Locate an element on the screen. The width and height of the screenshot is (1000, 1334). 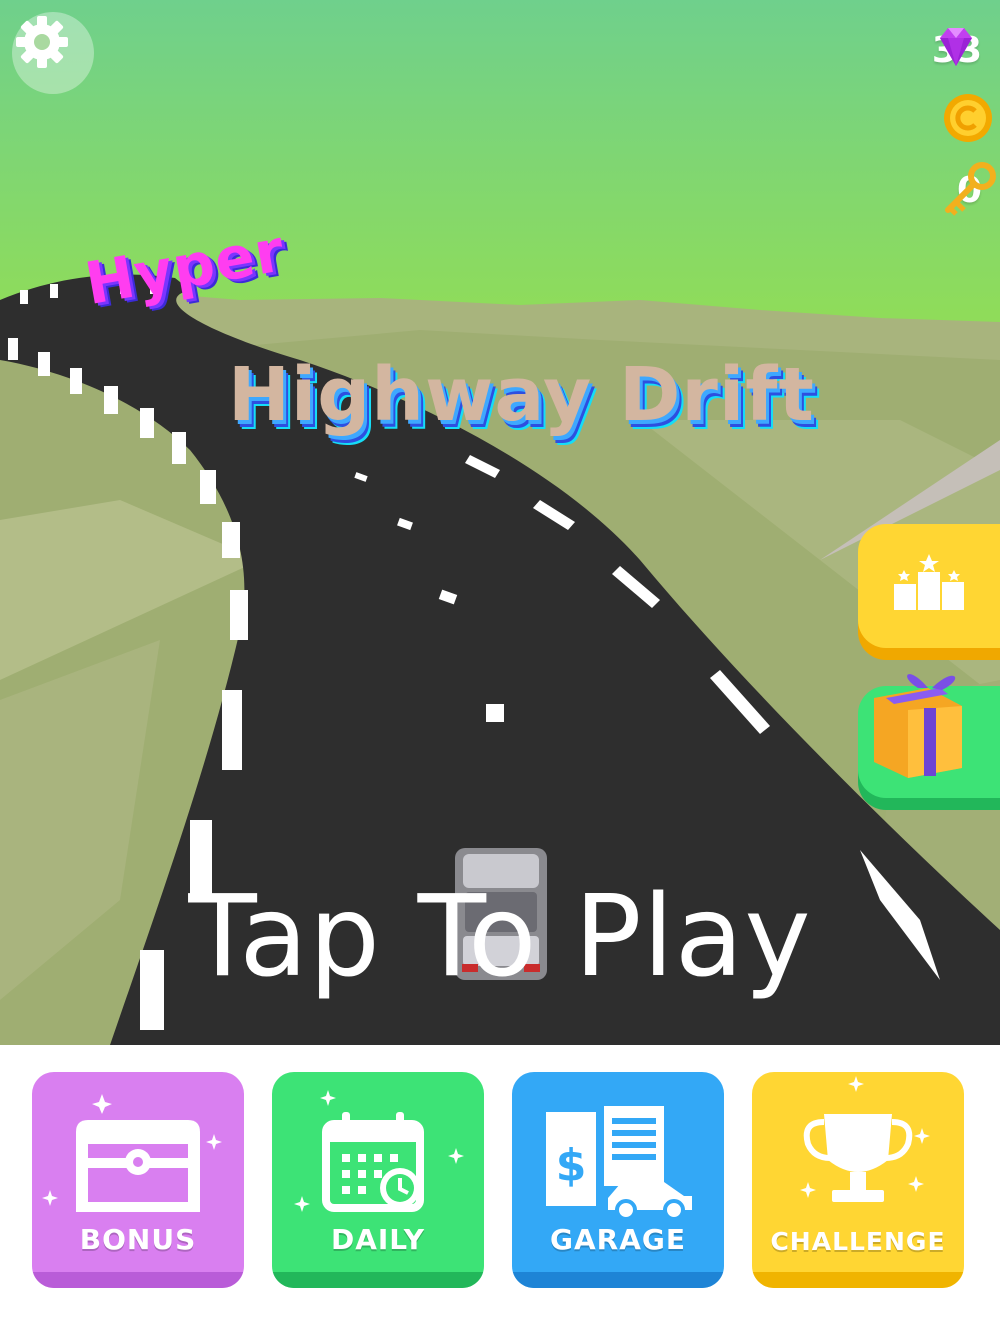
gear-icon is located at coordinates (42, 42).